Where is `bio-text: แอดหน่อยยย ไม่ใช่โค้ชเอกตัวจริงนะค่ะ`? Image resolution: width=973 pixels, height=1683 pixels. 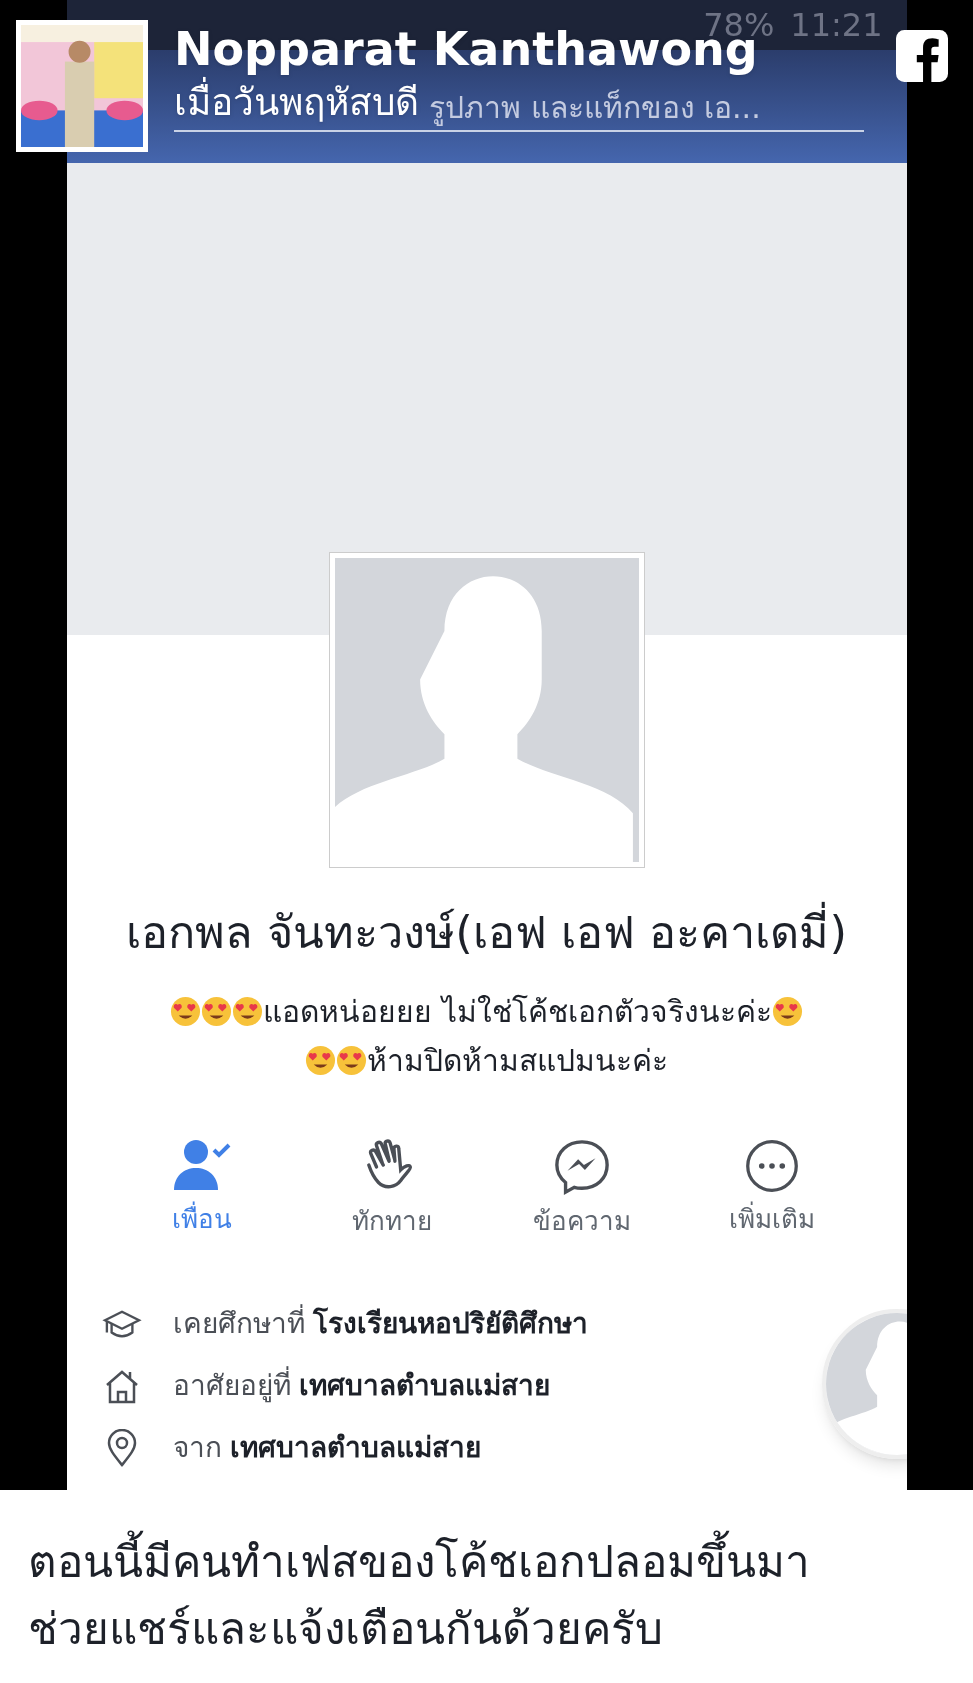 bio-text: แอดหน่อยยย ไม่ใช่โค้ชเอกตัวจริงนะค่ะ is located at coordinates (517, 1012).